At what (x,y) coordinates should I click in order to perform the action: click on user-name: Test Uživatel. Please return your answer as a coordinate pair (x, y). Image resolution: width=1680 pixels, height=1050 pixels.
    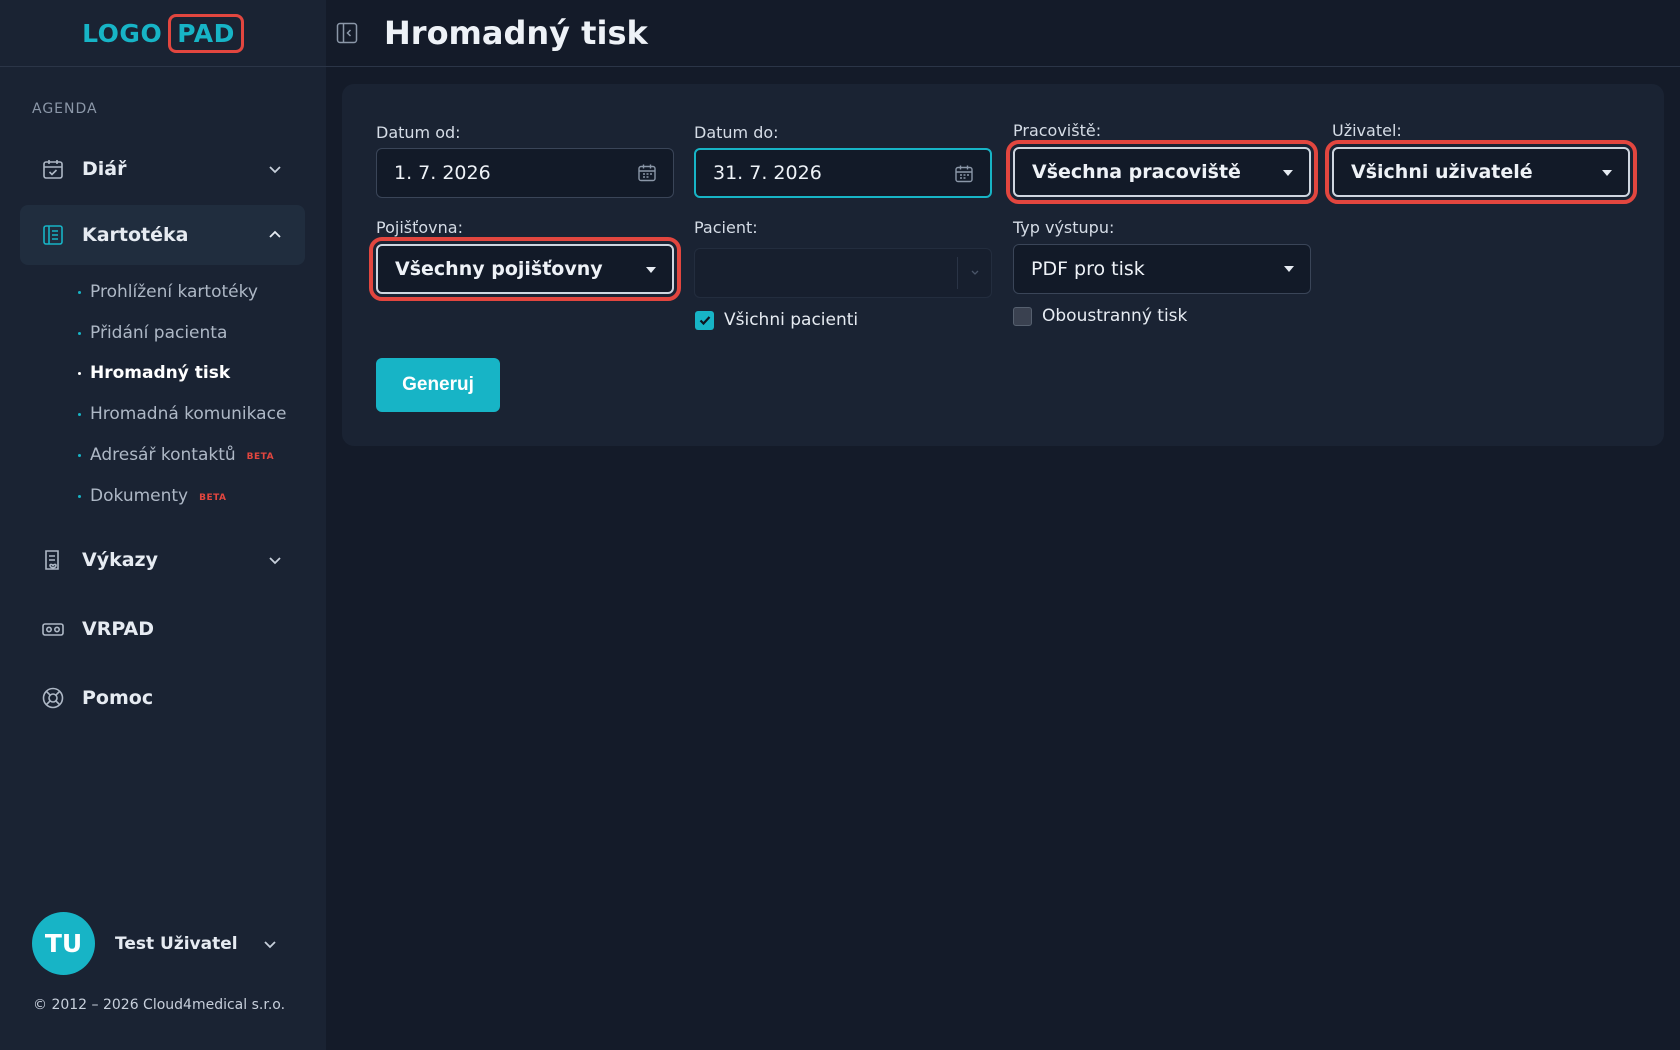
    Looking at the image, I should click on (176, 943).